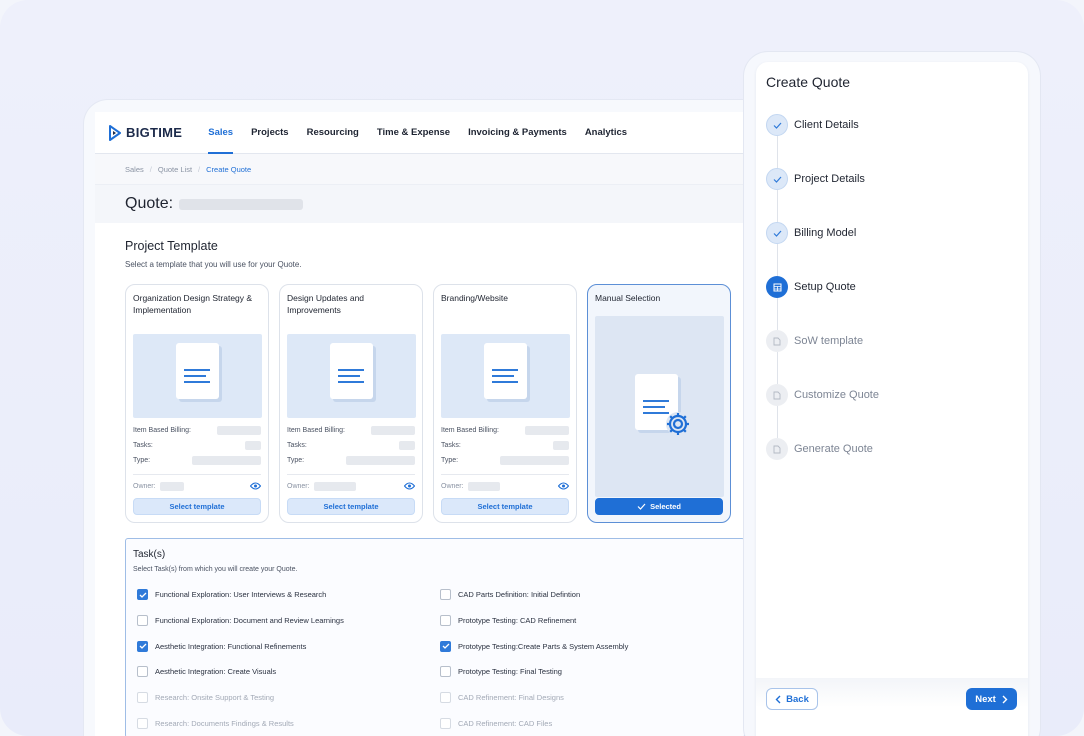 The image size is (1084, 736). I want to click on selected-button: Selected, so click(659, 506).